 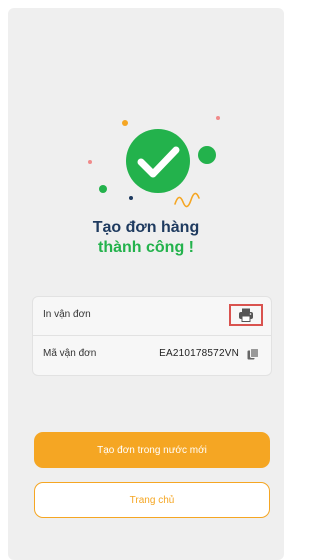 I want to click on order-details-card: In vận đơn Mã vận đơn EA210178572VN, so click(x=152, y=336).